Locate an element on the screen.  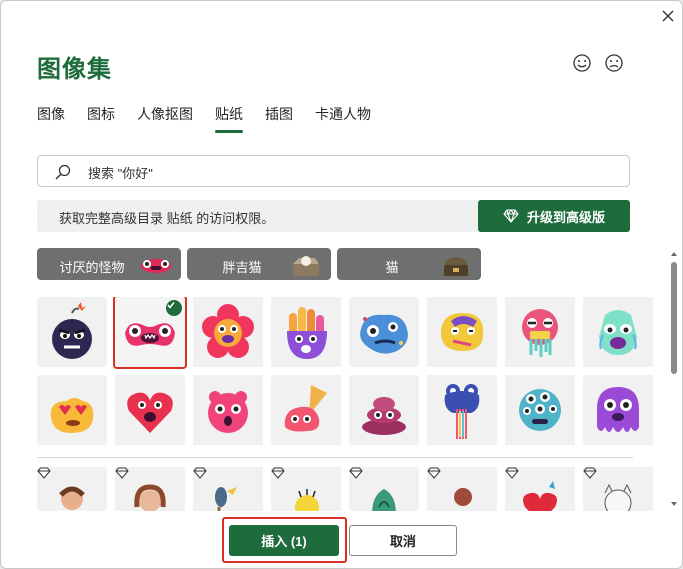
sticker-scrollbar is located at coordinates (674, 378).